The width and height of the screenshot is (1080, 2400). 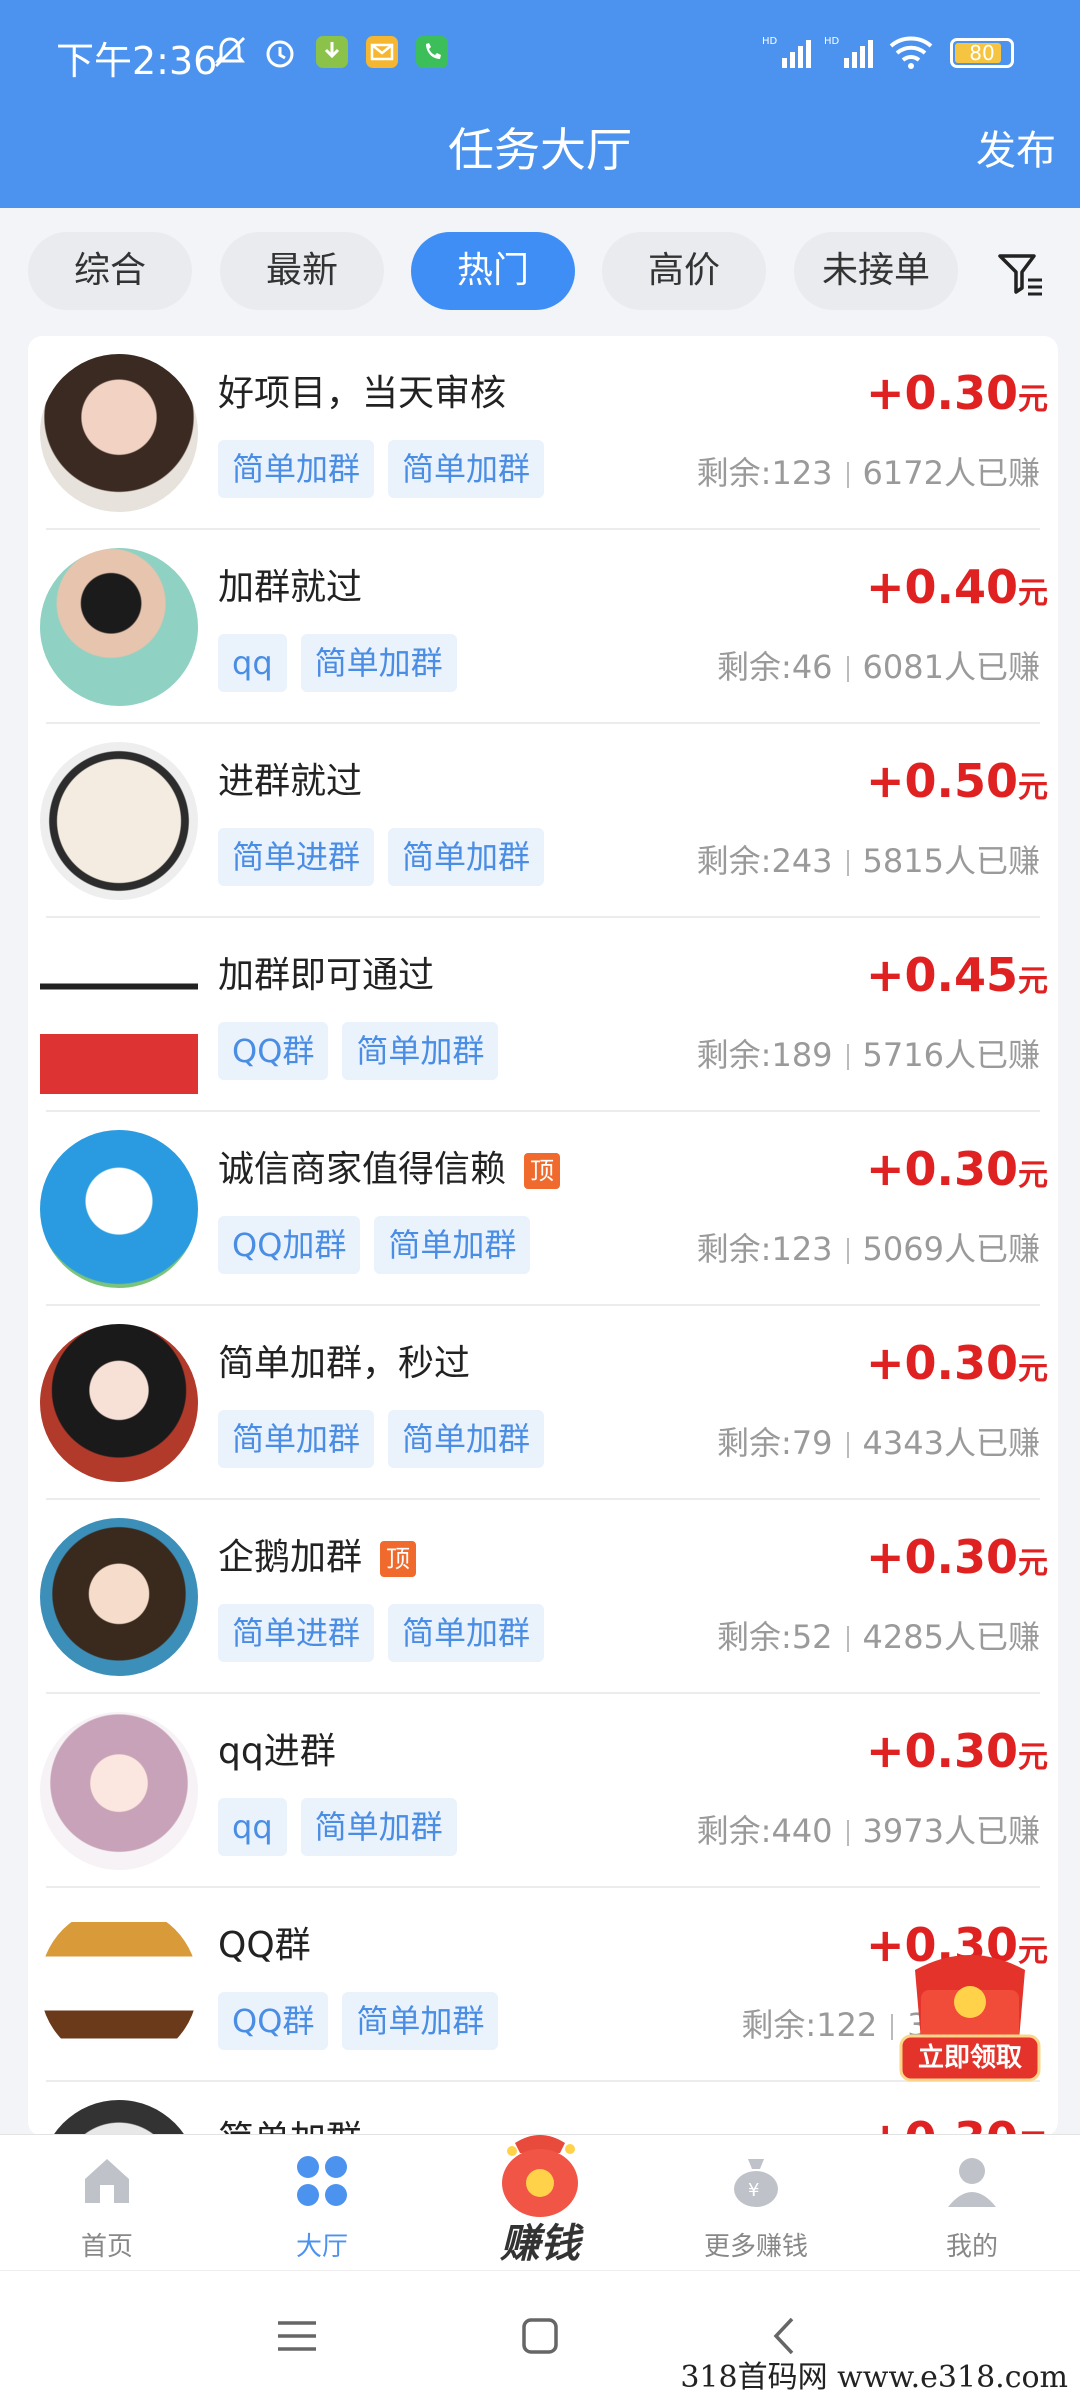 I want to click on task-stats: 剩余:189 5716人已赚, so click(x=868, y=1053).